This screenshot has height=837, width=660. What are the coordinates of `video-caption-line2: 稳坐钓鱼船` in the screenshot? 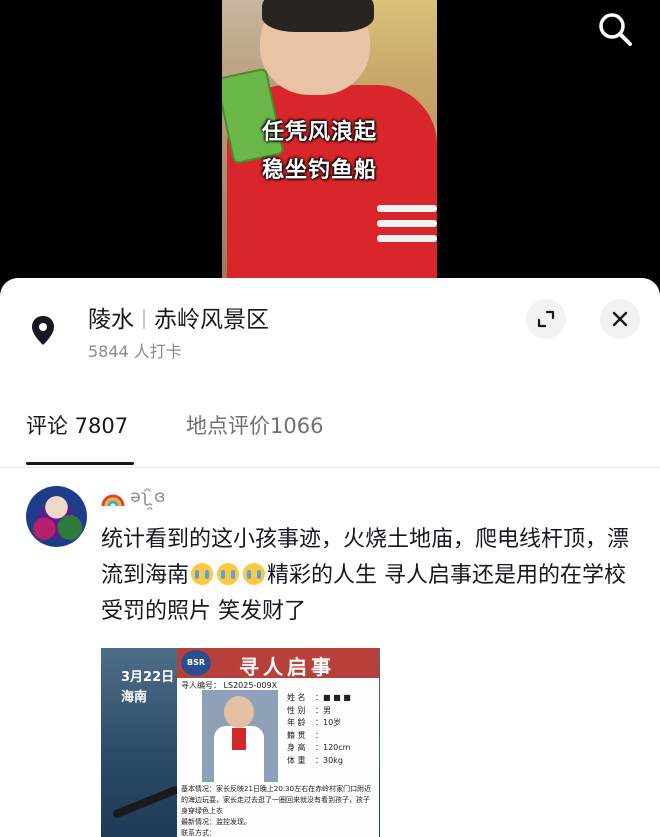 It's located at (320, 170).